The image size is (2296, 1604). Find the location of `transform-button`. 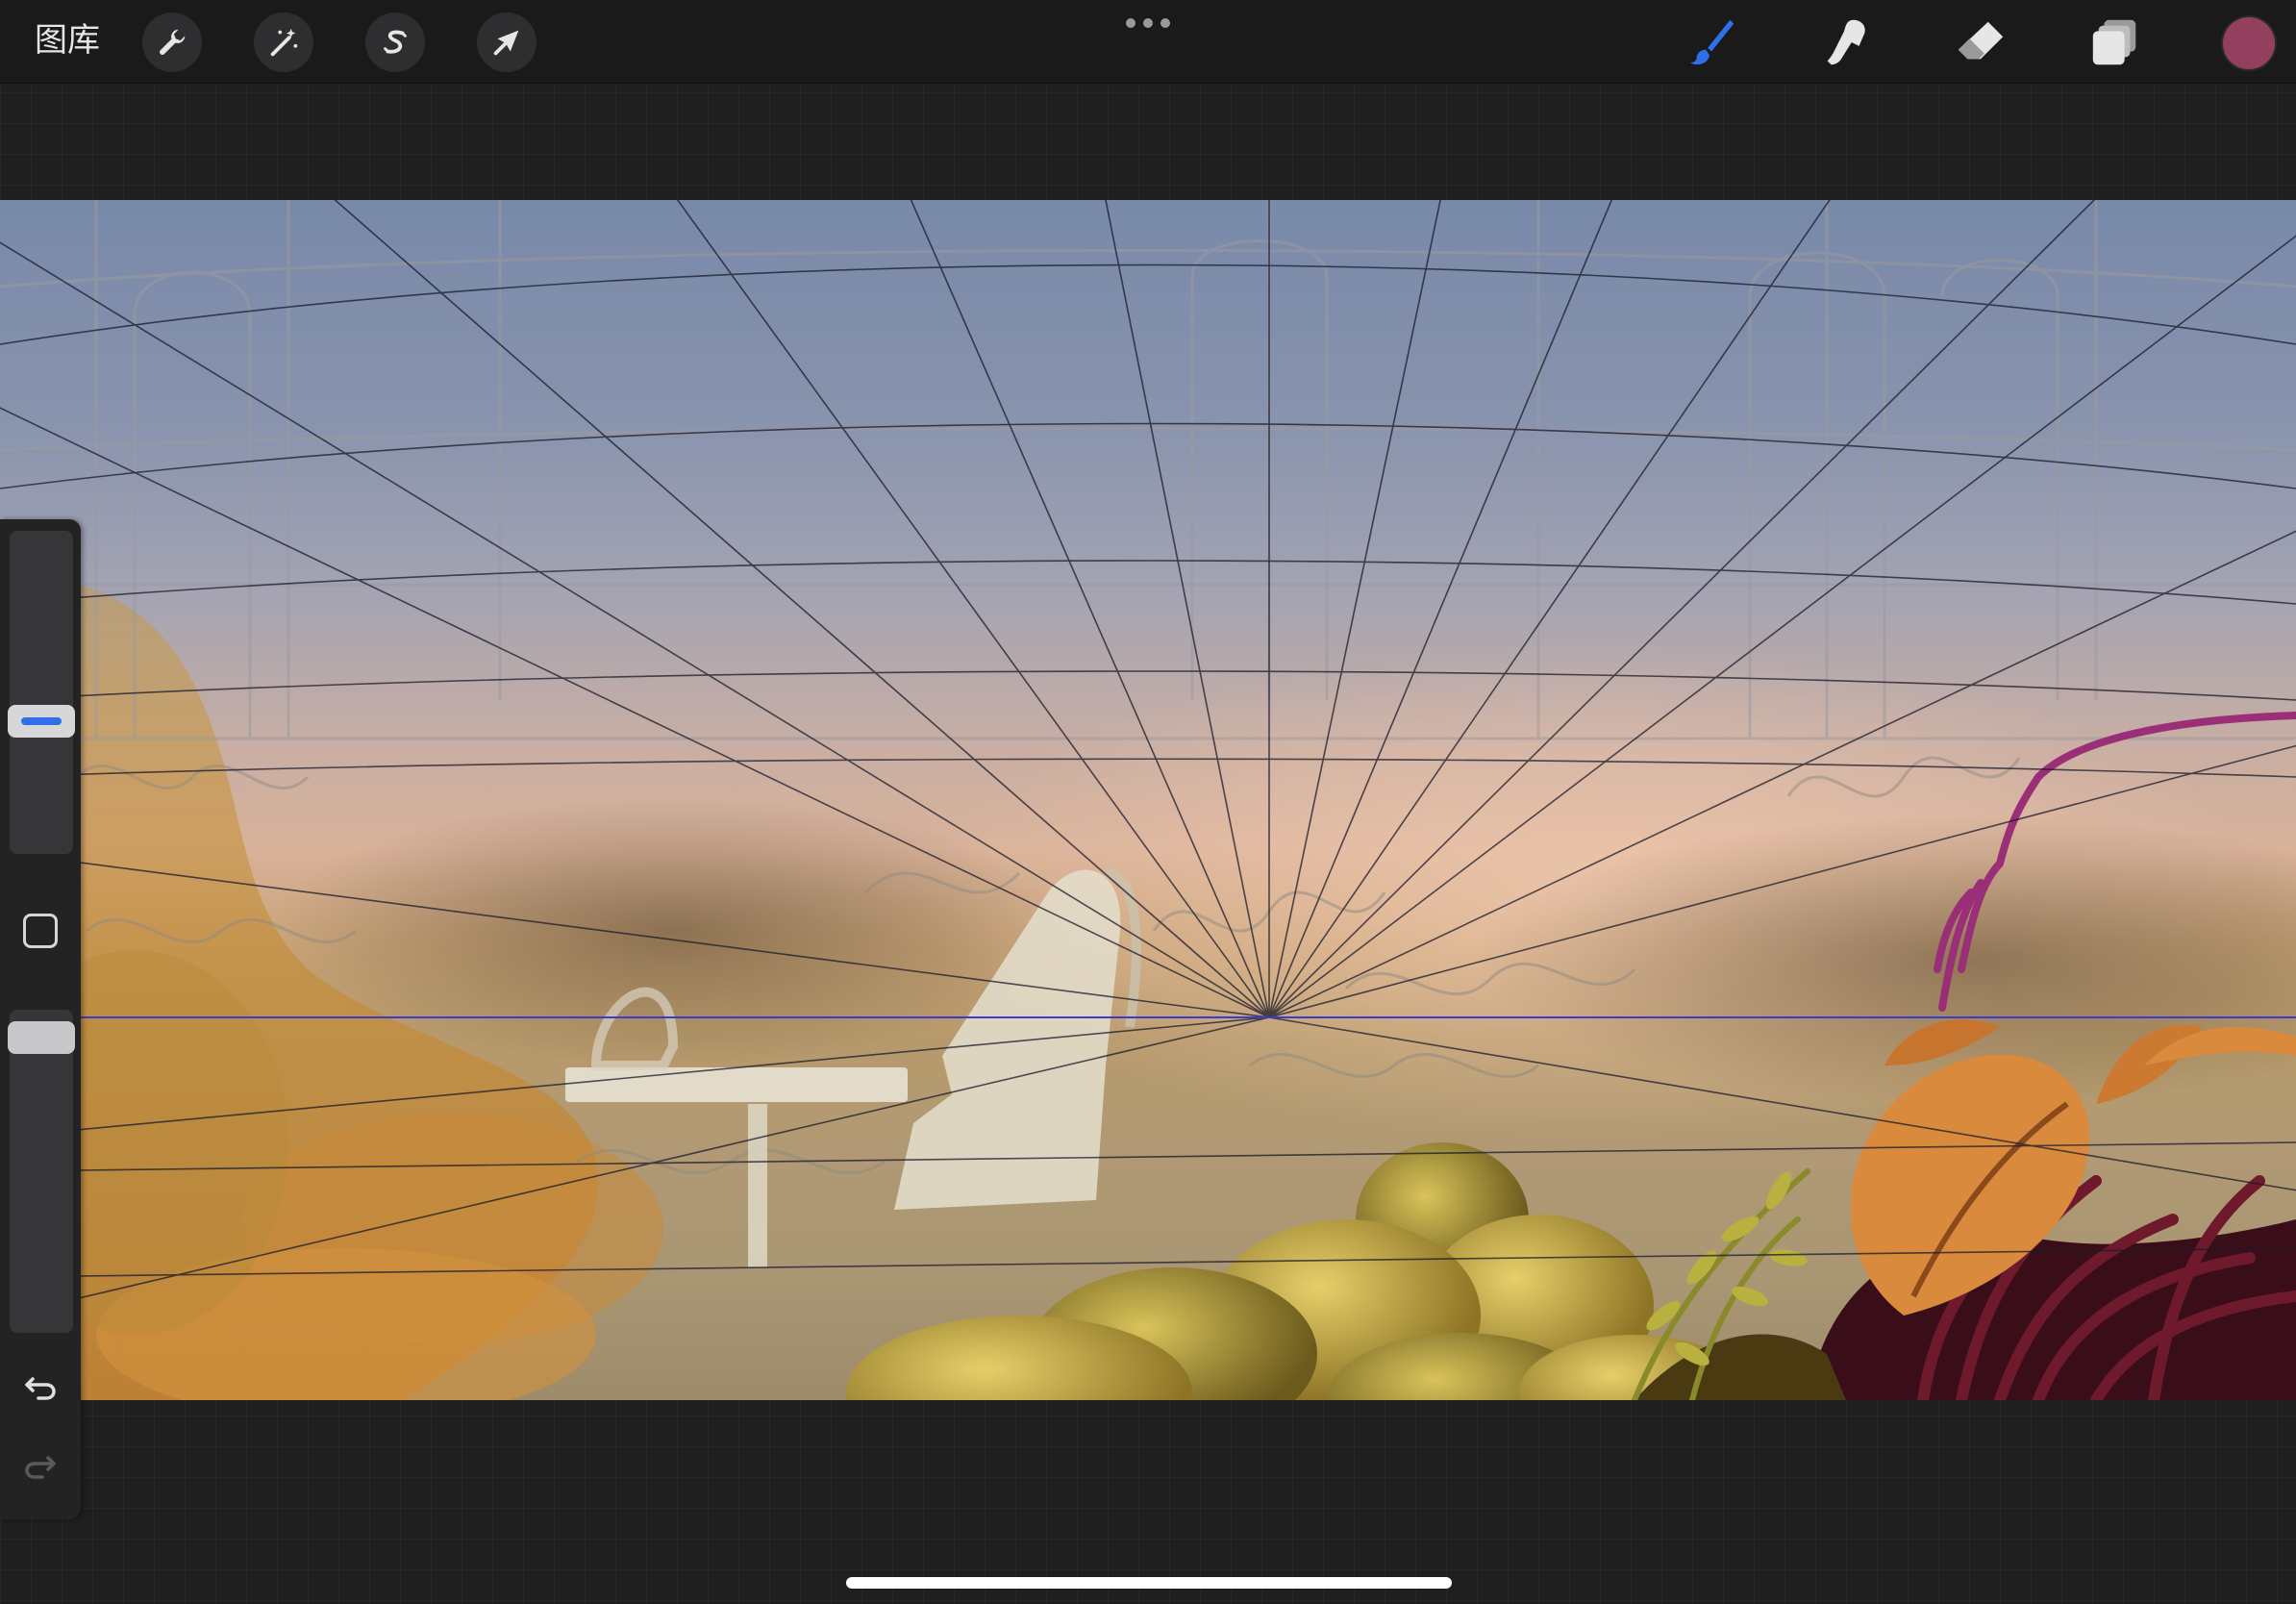

transform-button is located at coordinates (507, 42).